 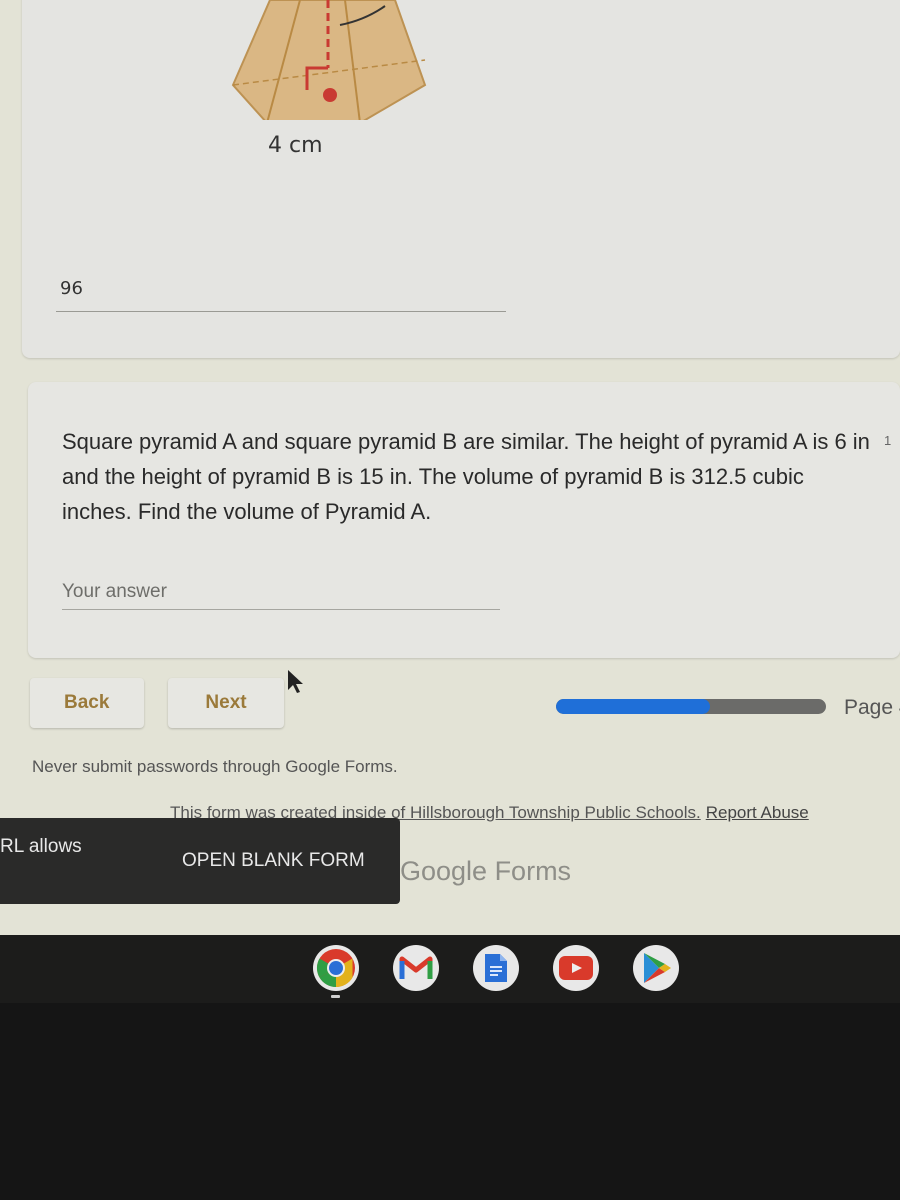 What do you see at coordinates (757, 812) in the screenshot?
I see `report-abuse-link: Report Abuse` at bounding box center [757, 812].